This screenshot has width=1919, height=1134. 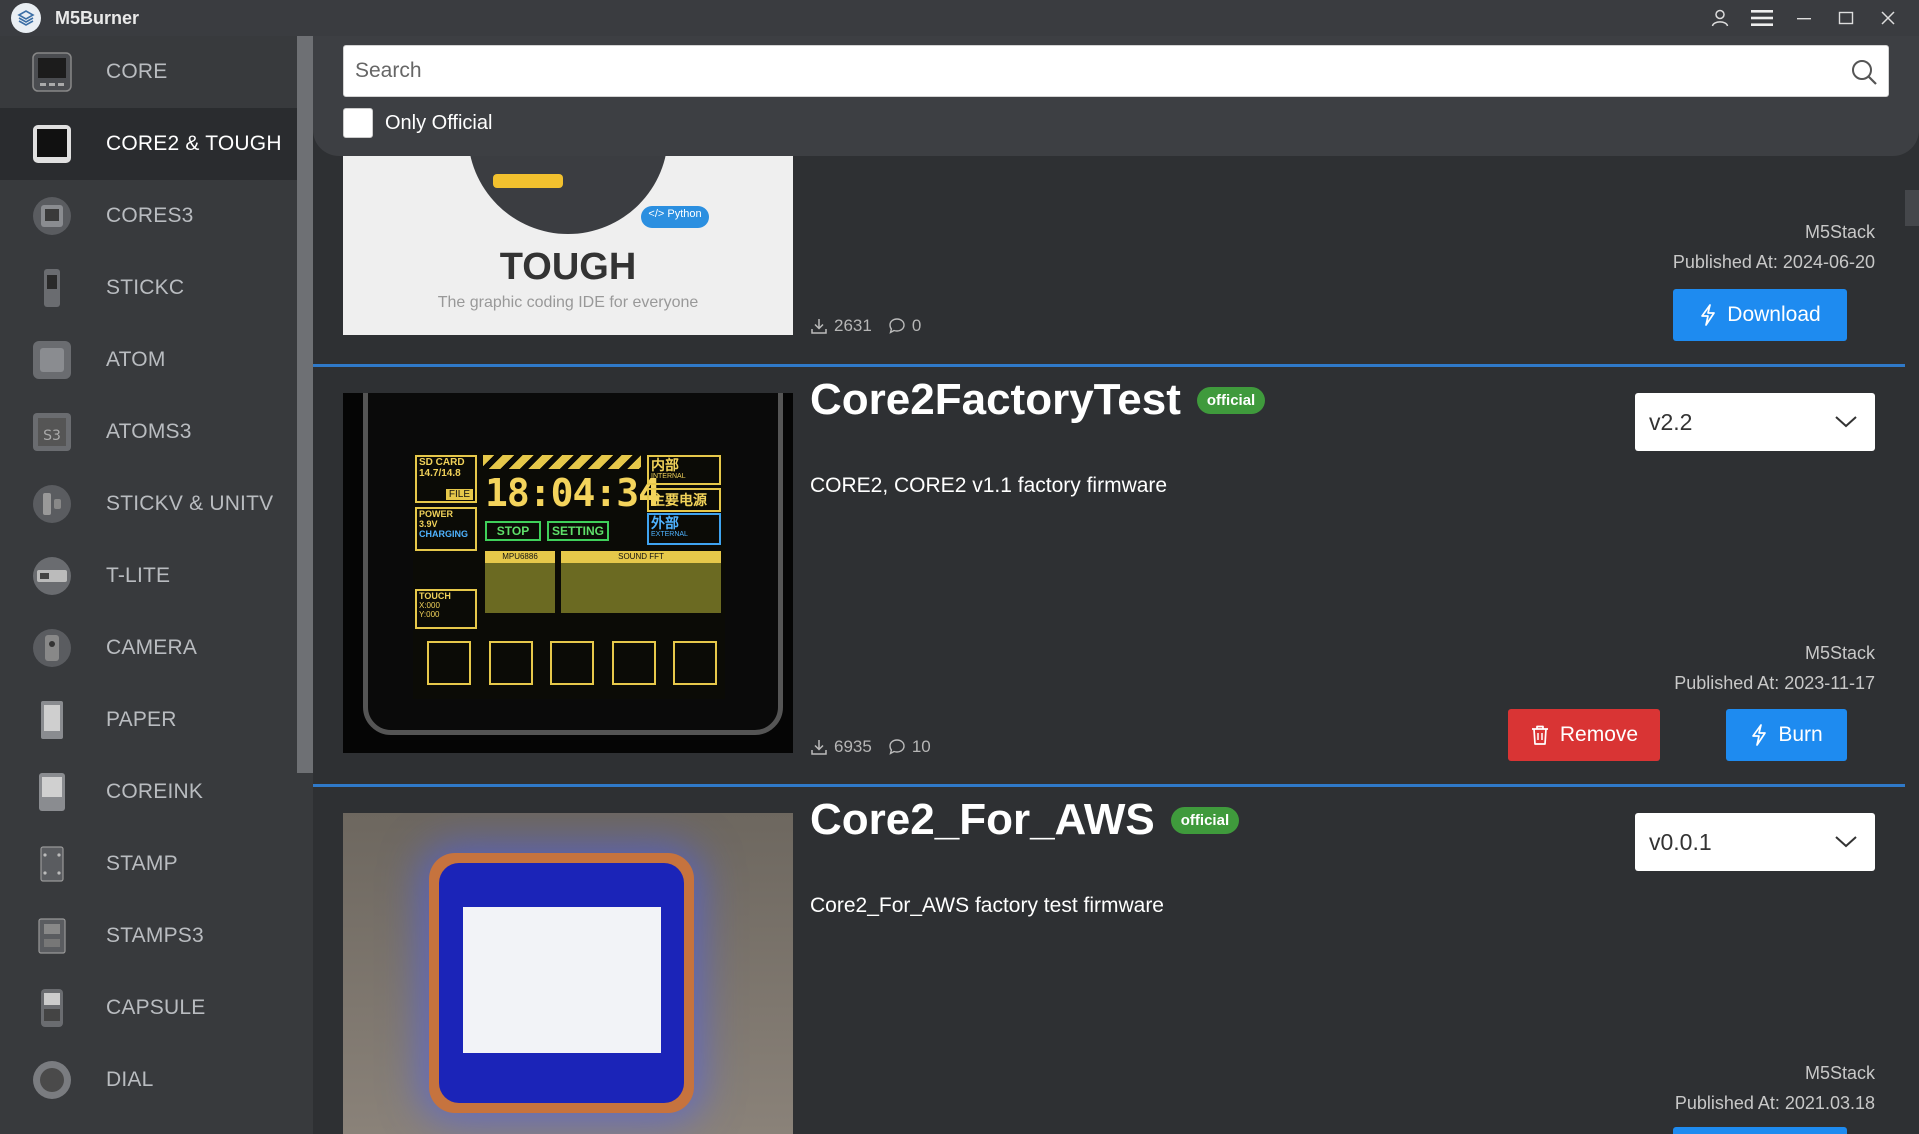 What do you see at coordinates (446, 529) in the screenshot?
I see `screen-power-box: POWER 3.9V CHARGING` at bounding box center [446, 529].